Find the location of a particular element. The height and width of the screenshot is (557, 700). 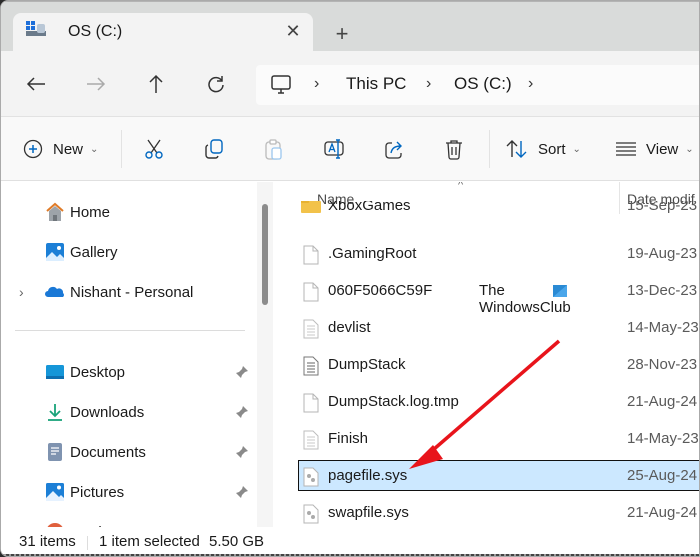

gallery-icon is located at coordinates (55, 252).